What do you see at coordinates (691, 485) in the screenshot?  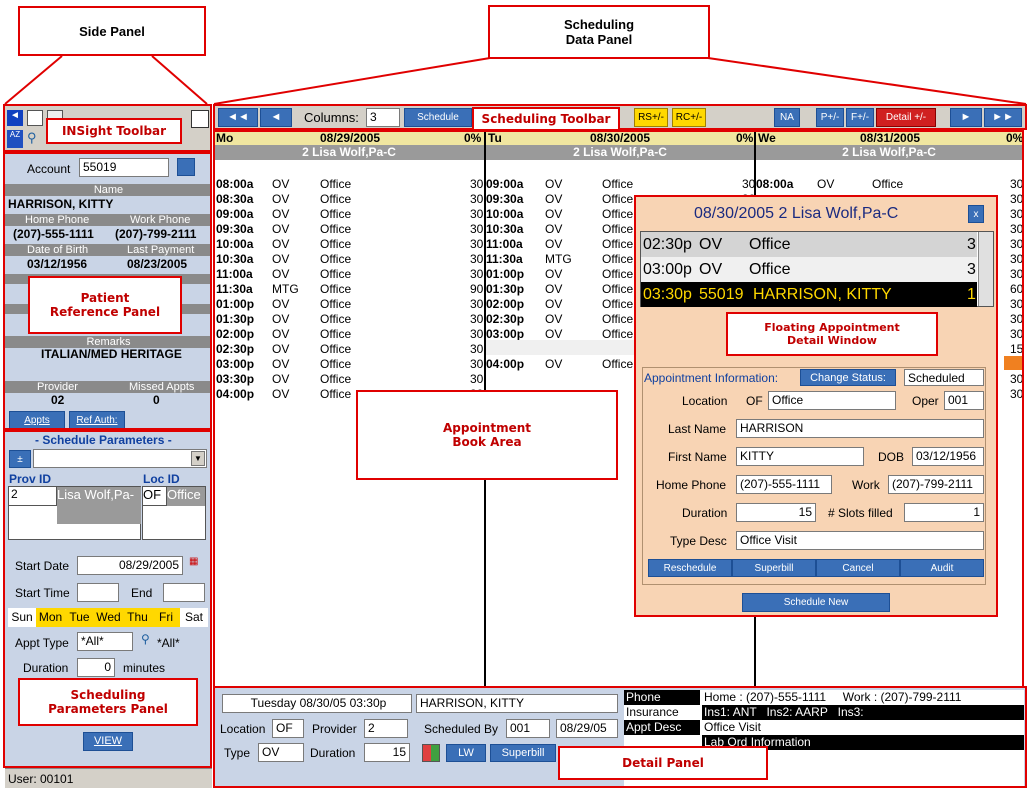 I see `home-phone-label: Home Phone` at bounding box center [691, 485].